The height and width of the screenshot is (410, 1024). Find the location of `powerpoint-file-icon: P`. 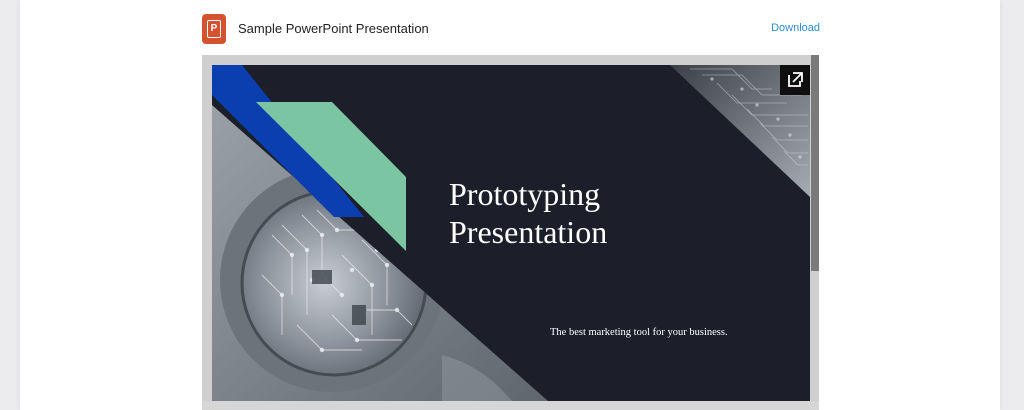

powerpoint-file-icon: P is located at coordinates (214, 29).